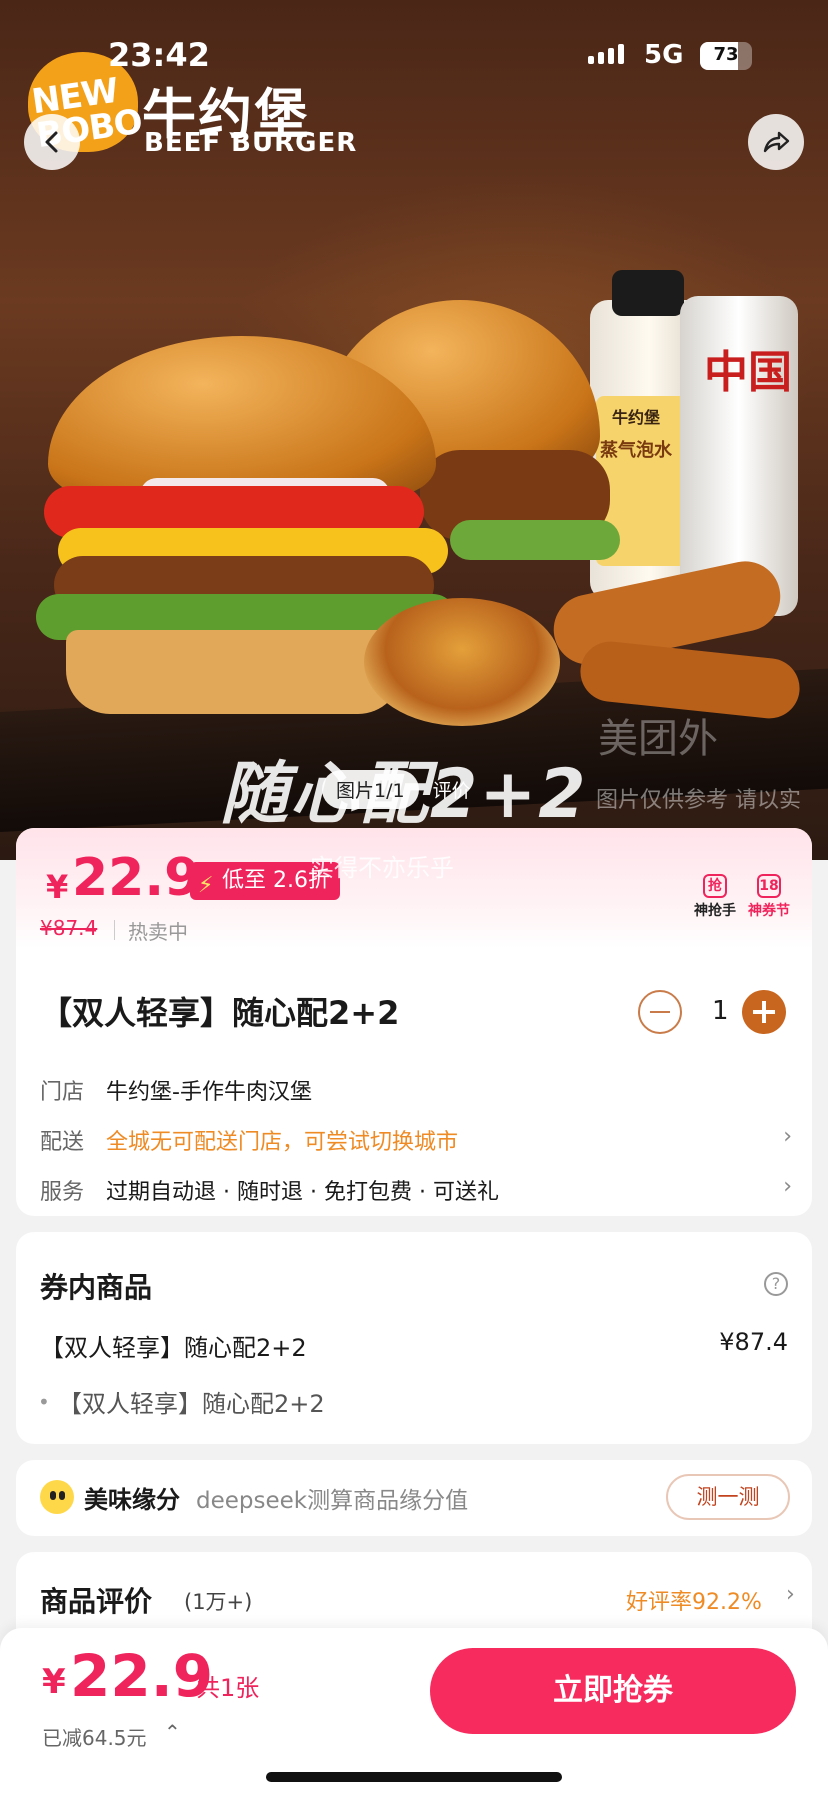 The image size is (828, 1795). Describe the element at coordinates (158, 932) in the screenshot. I see `sale-status: 热卖中` at that location.